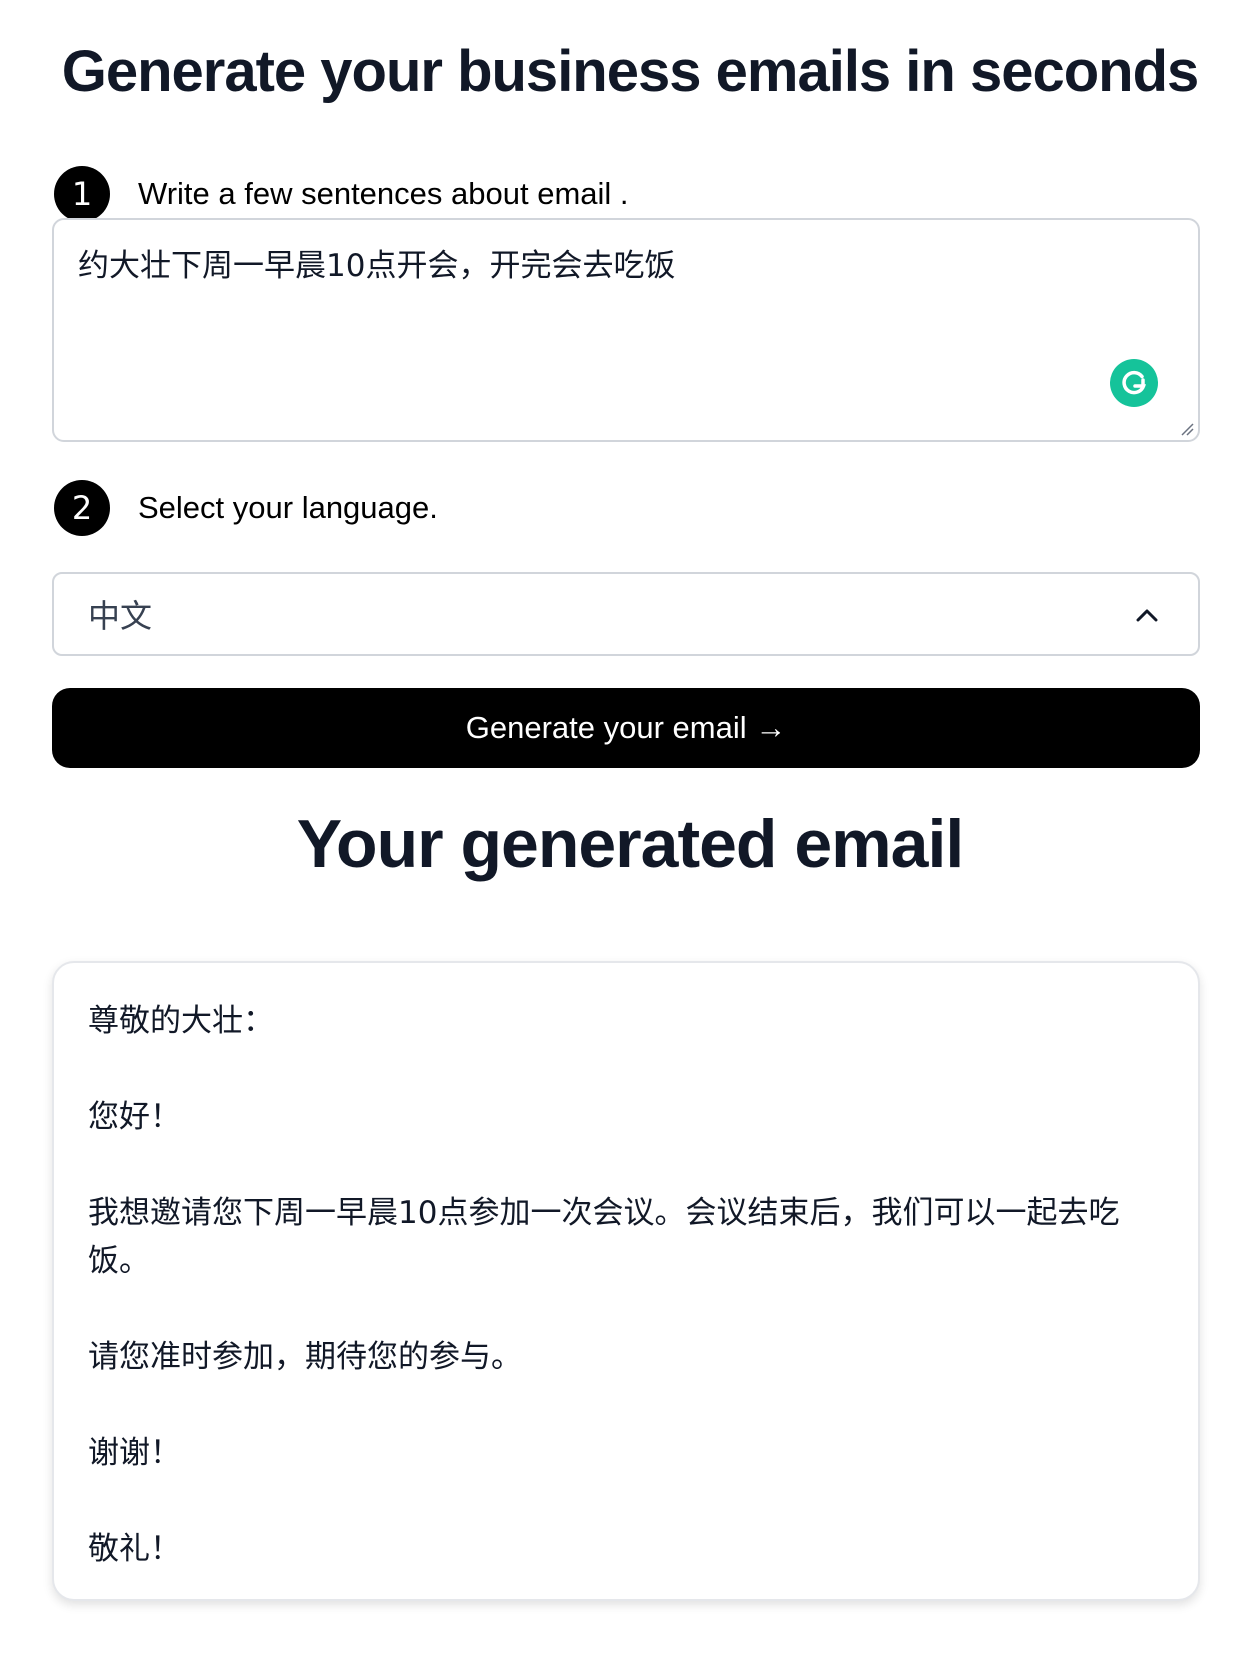  What do you see at coordinates (1147, 615) in the screenshot?
I see `chevron-up-icon` at bounding box center [1147, 615].